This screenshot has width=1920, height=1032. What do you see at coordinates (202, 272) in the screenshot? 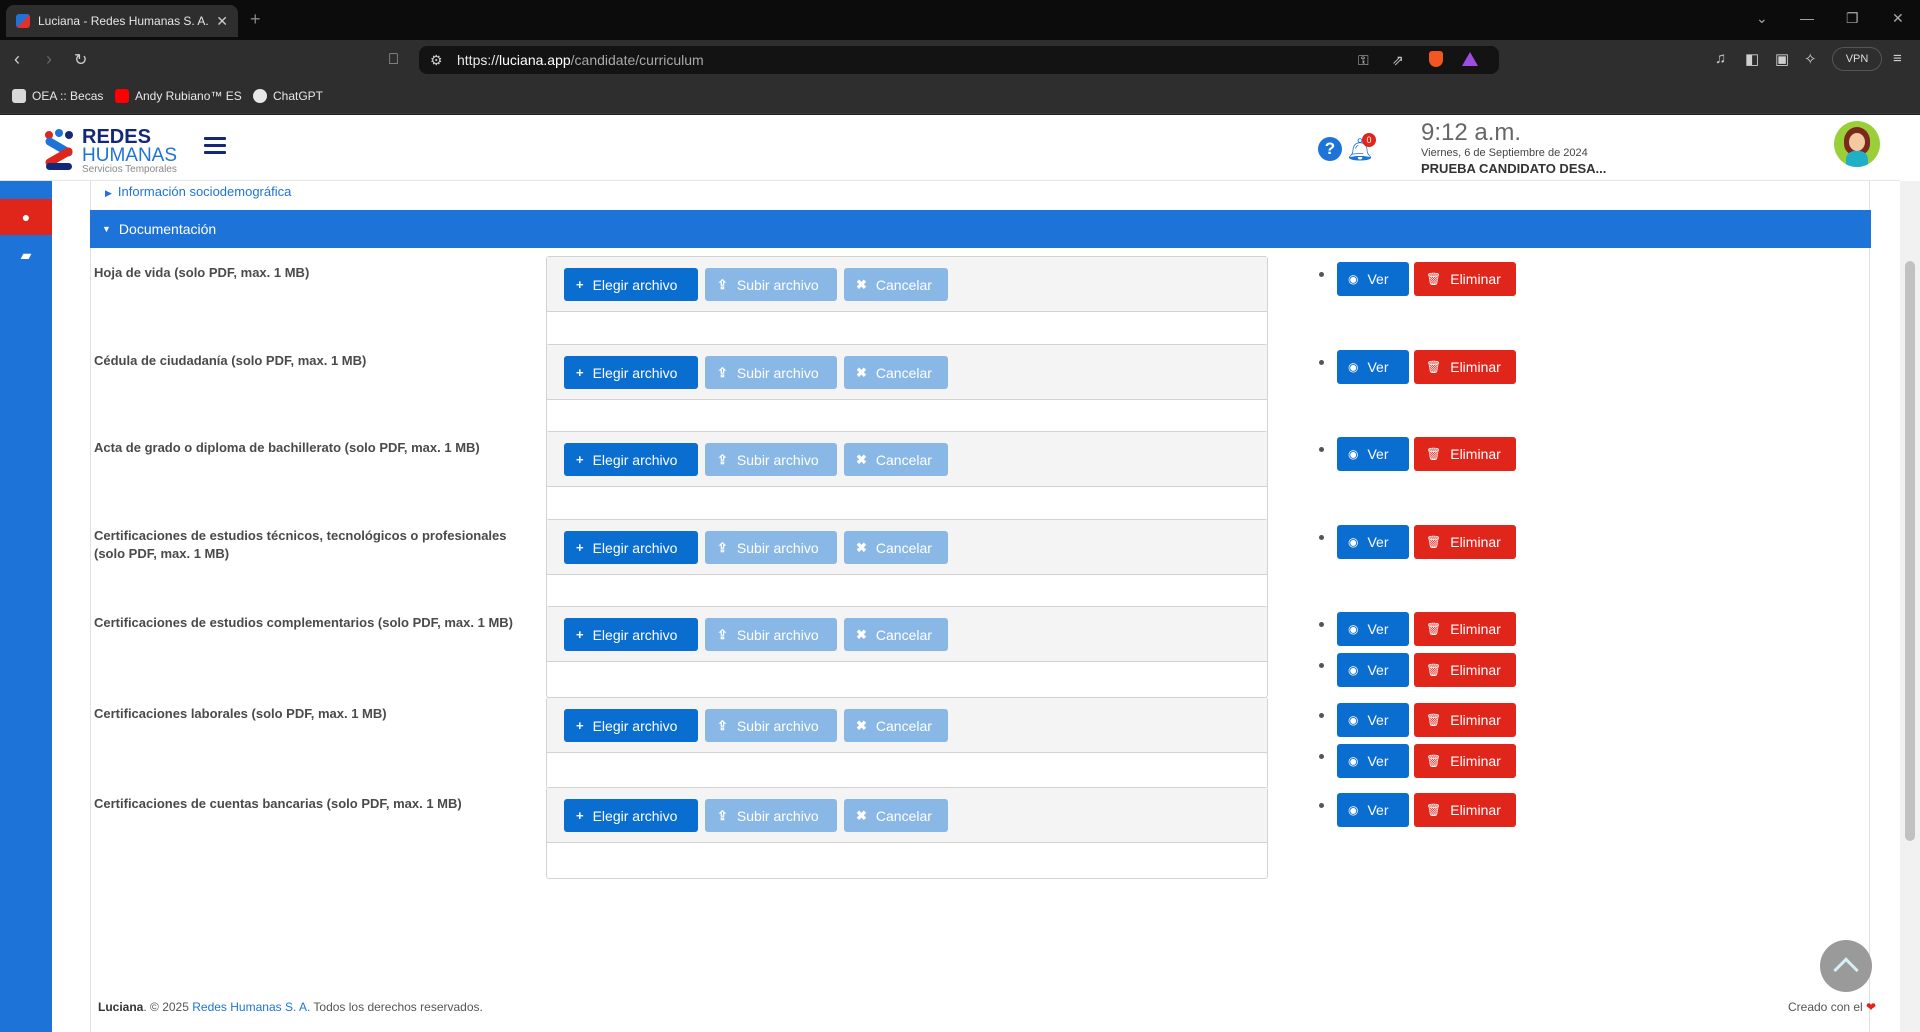
I see `document-label: Hoja de vida (solo PDF, max. 1 MB)` at bounding box center [202, 272].